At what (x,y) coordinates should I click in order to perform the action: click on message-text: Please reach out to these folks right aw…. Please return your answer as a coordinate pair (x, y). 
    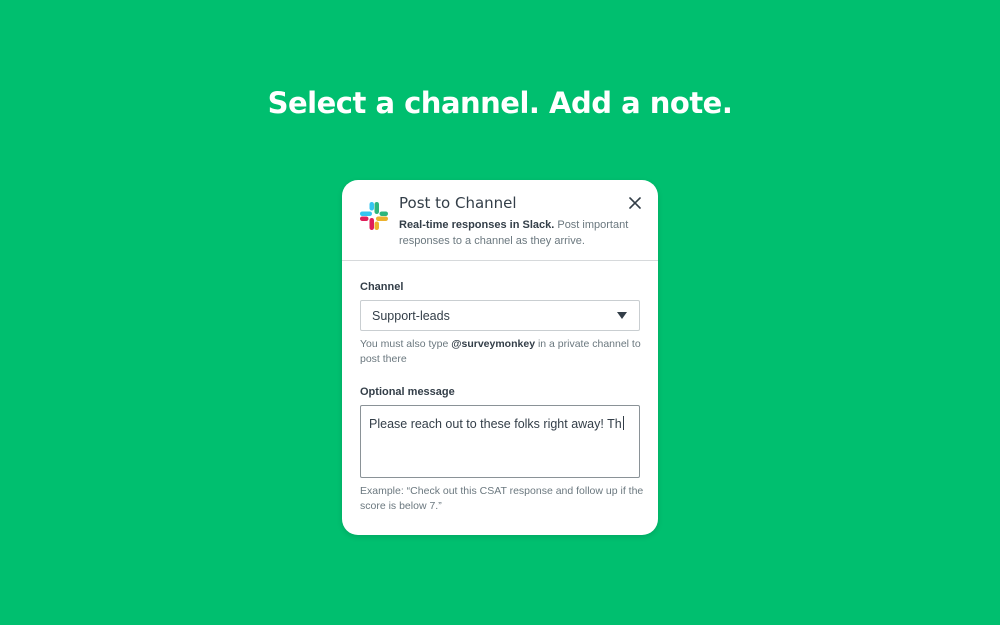
    Looking at the image, I should click on (495, 424).